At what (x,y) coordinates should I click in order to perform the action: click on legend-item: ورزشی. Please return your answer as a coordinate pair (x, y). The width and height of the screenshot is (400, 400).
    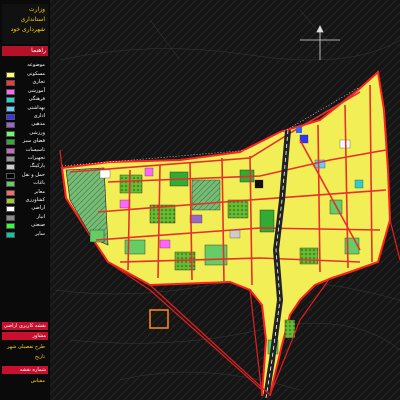
    Looking at the image, I should click on (25, 133).